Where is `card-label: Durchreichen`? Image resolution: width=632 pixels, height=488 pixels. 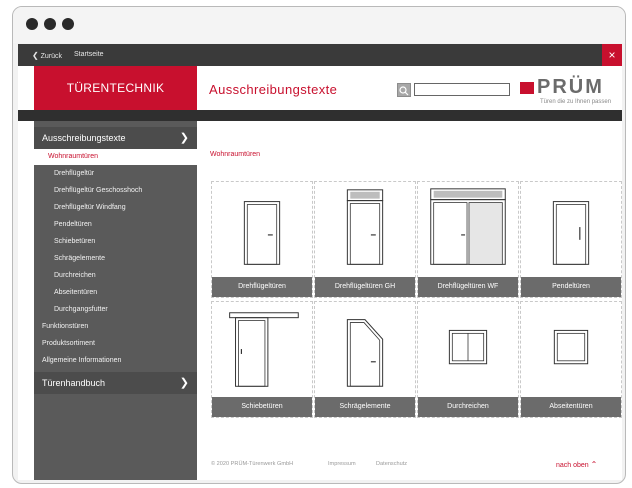 card-label: Durchreichen is located at coordinates (468, 407).